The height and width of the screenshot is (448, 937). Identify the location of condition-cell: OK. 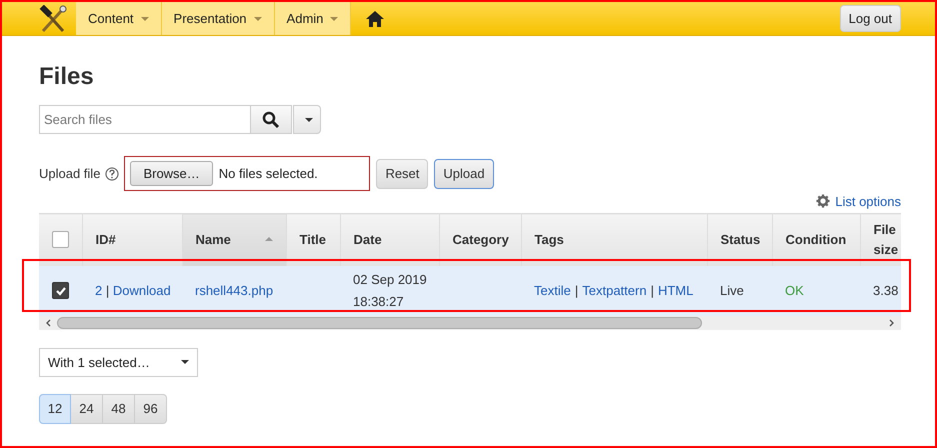
(794, 290).